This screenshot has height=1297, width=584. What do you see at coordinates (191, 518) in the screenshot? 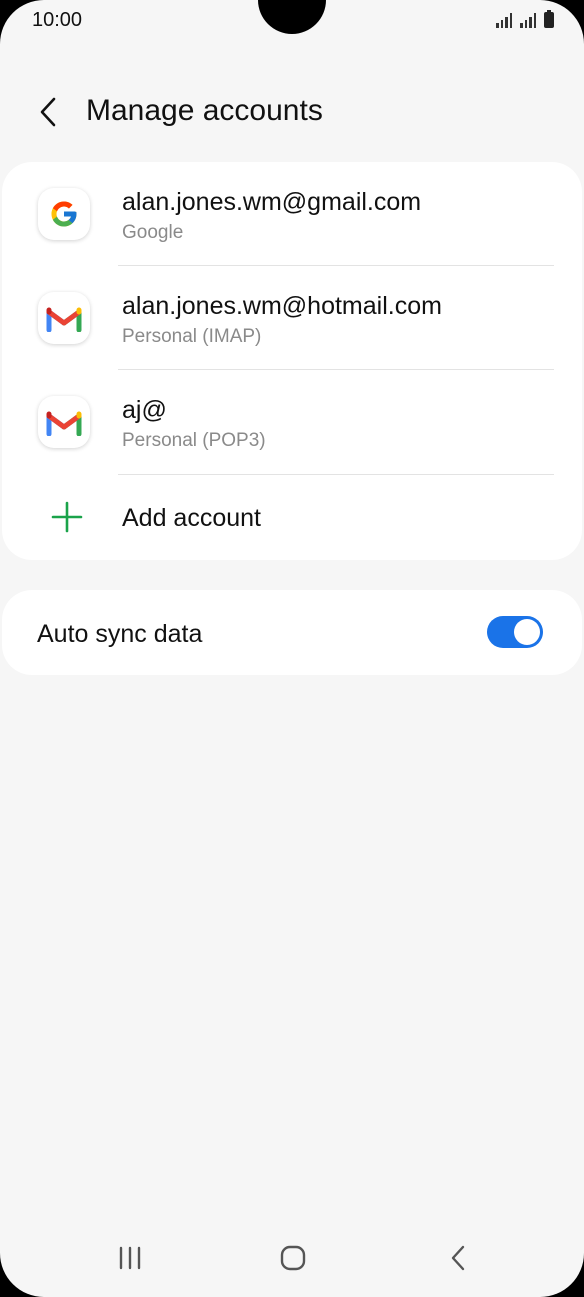
I see `add-account-label: Add account` at bounding box center [191, 518].